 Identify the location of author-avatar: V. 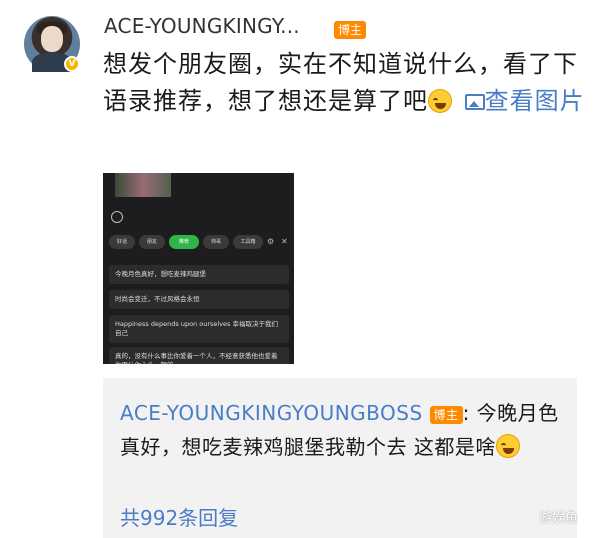
(52, 44).